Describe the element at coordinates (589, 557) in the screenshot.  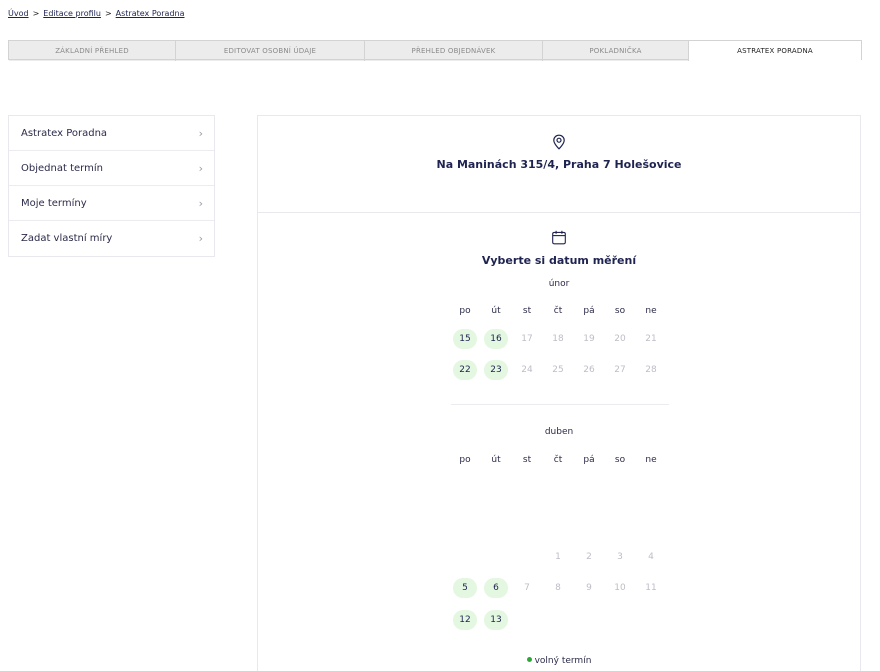
I see `calendar-day-unavailable: 2` at that location.